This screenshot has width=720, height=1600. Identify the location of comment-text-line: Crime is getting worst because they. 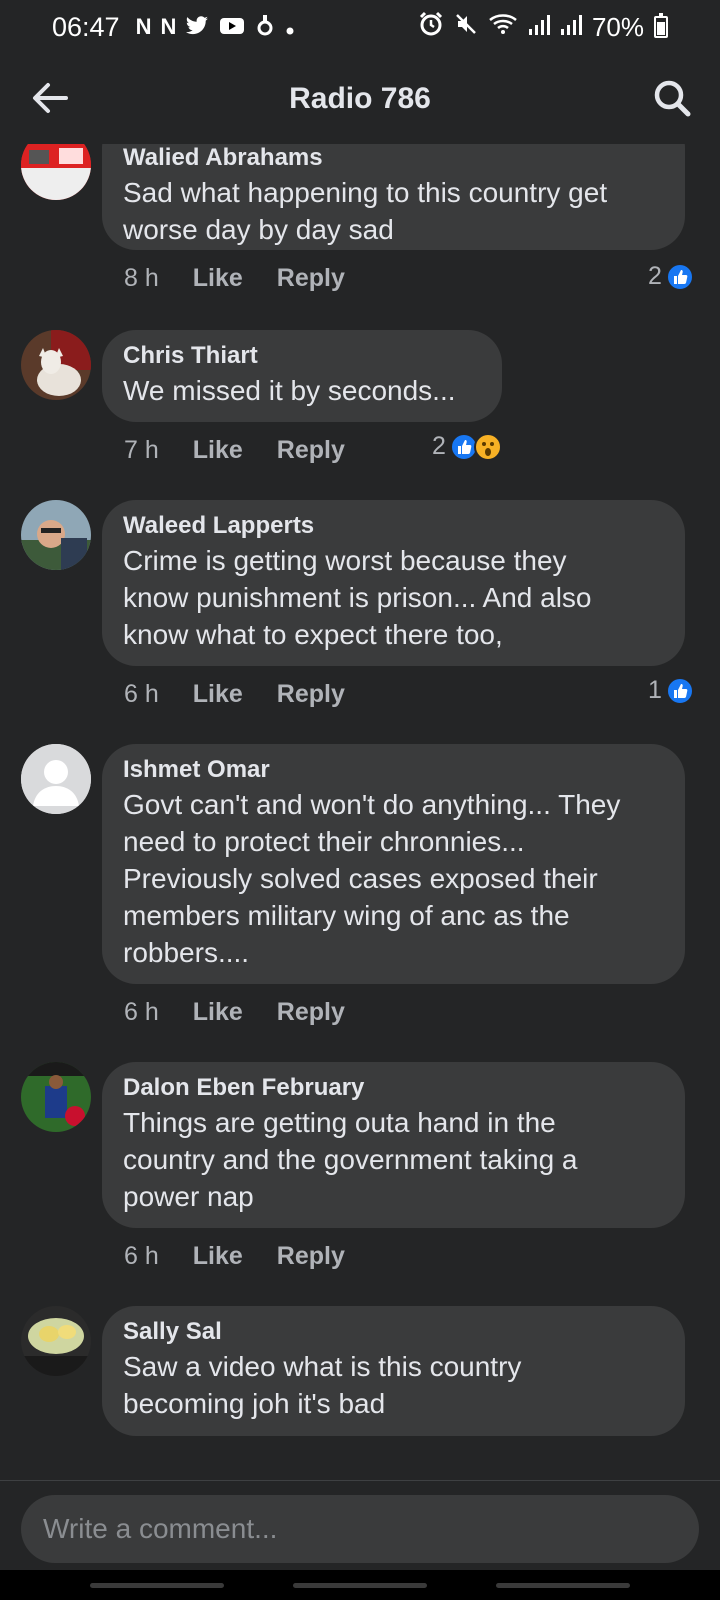
(345, 560).